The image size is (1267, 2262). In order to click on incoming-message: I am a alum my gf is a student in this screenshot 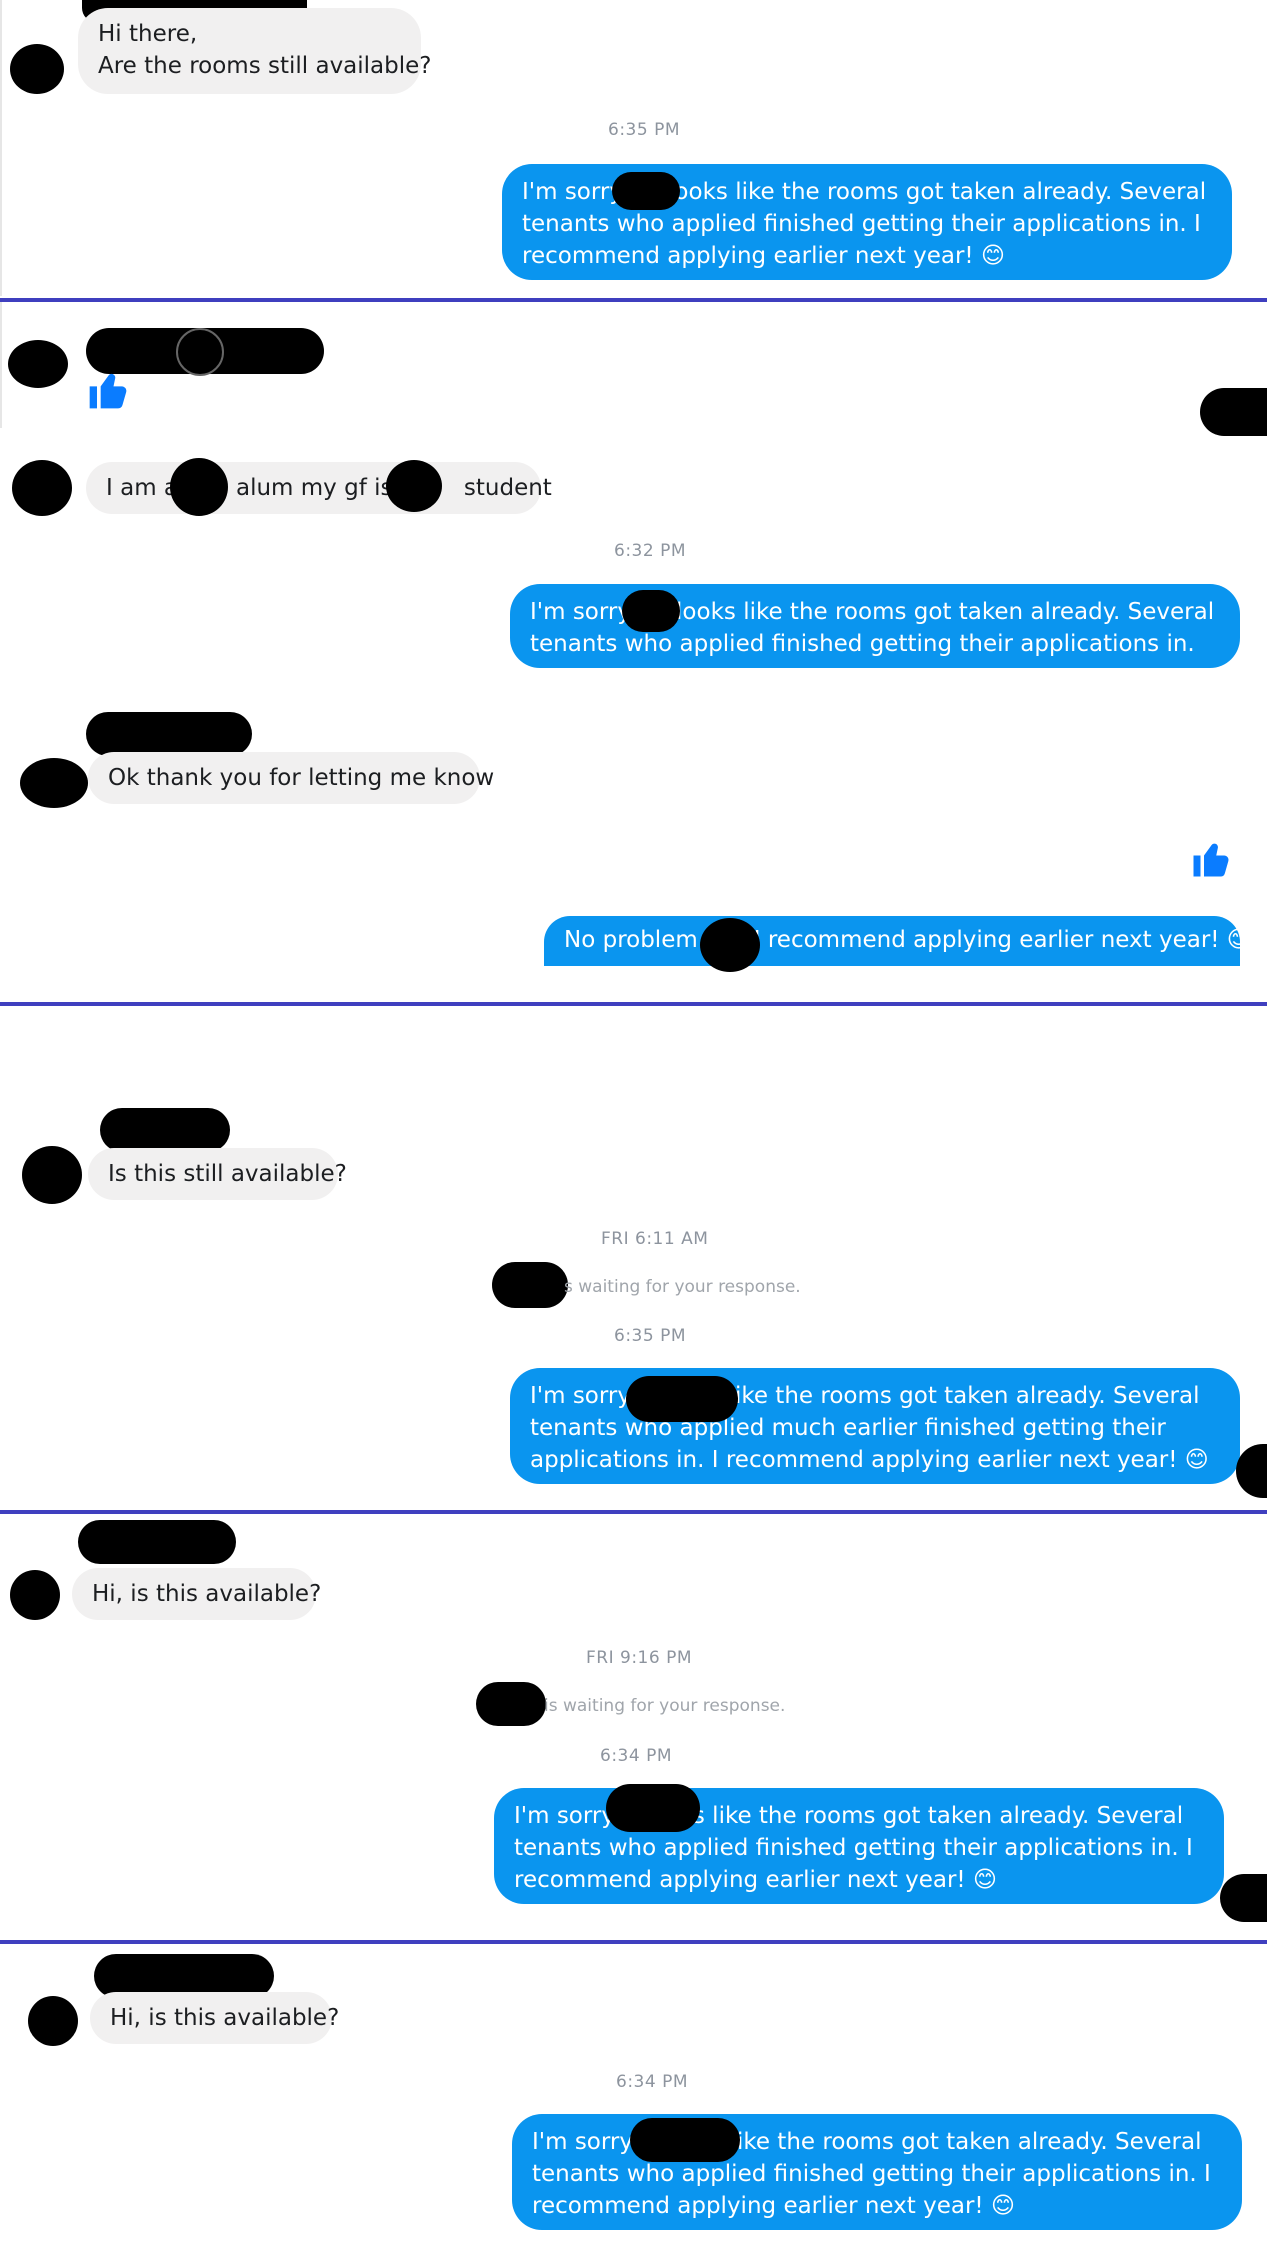, I will do `click(319, 488)`.